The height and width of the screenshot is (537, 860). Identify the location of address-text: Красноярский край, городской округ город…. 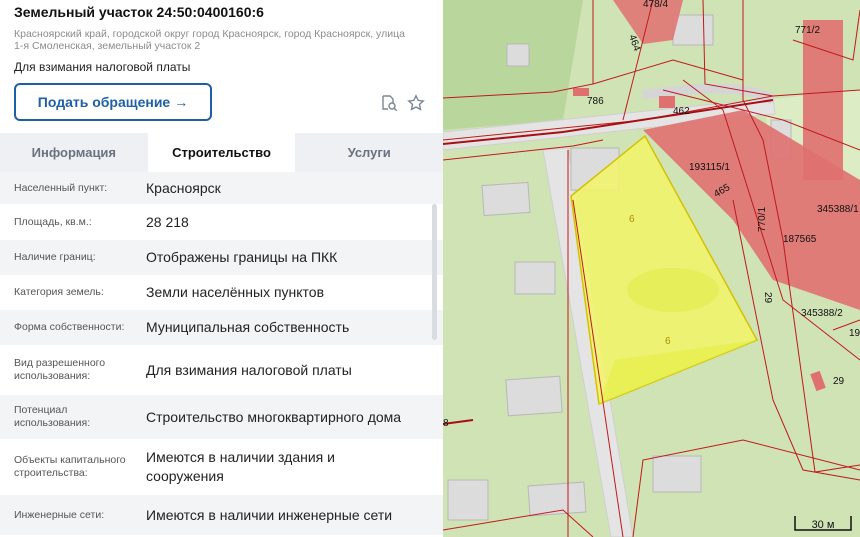
(209, 40).